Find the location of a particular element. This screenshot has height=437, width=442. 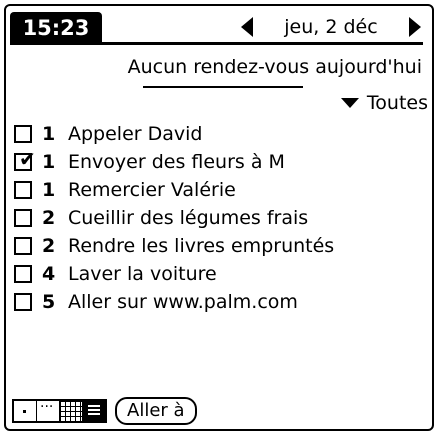

todo-item: 2 Cueillir des légumes frais is located at coordinates (219, 218).